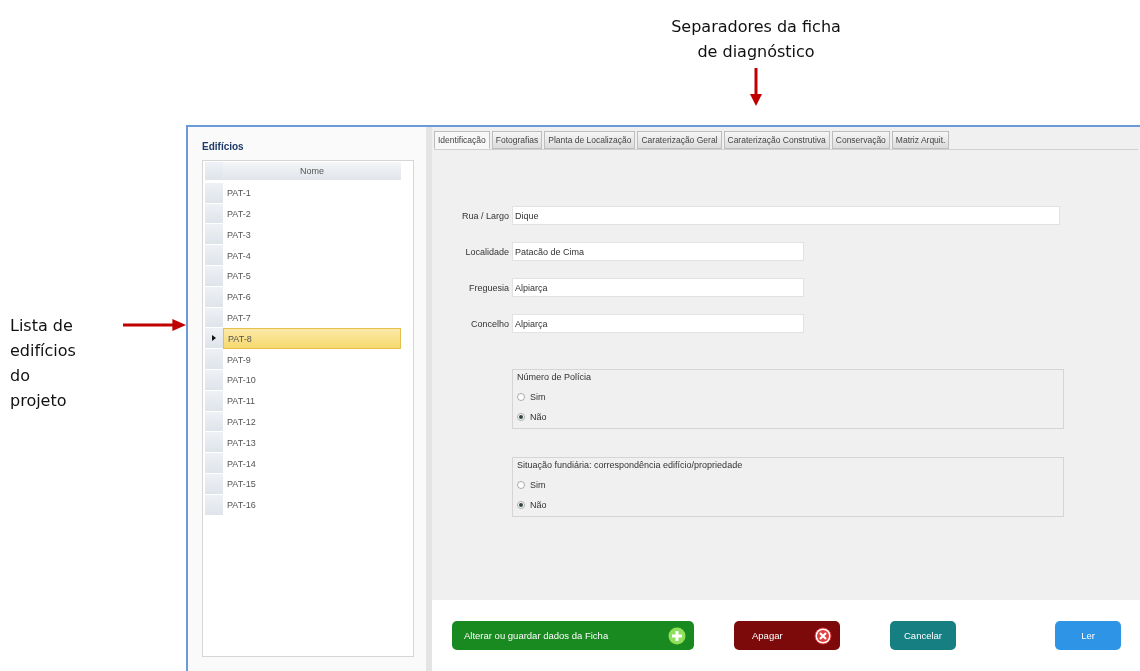 This screenshot has width=1140, height=671. What do you see at coordinates (312, 380) in the screenshot?
I see `list-item: PAT-10` at bounding box center [312, 380].